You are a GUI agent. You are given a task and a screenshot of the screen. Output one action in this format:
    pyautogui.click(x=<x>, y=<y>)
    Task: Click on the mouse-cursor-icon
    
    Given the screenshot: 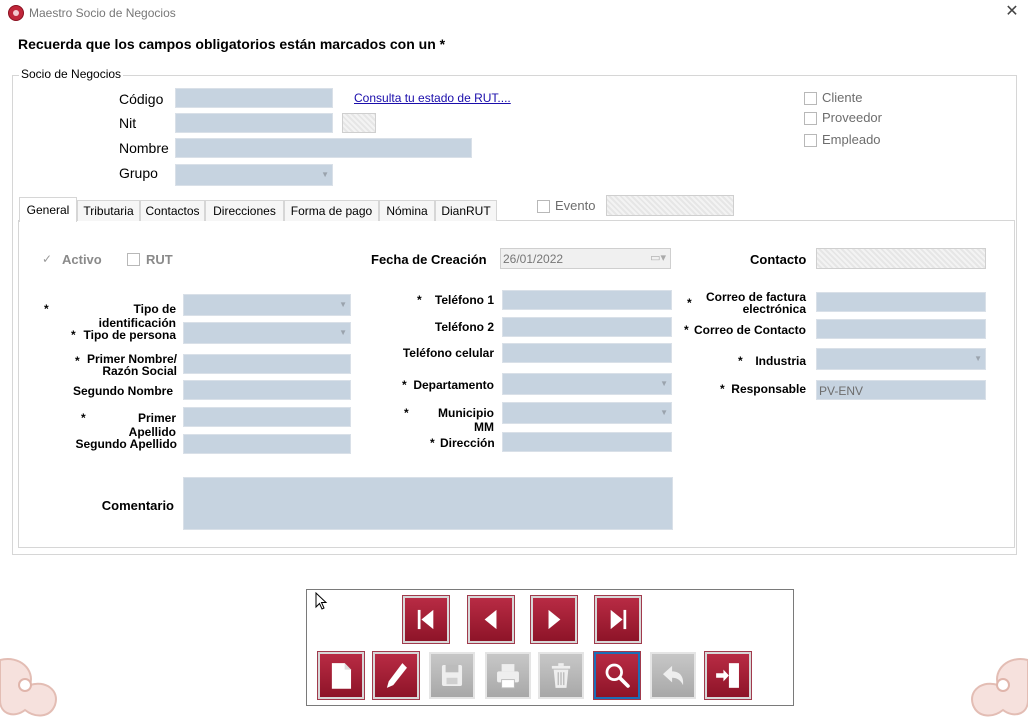 What is the action you would take?
    pyautogui.click(x=321, y=601)
    